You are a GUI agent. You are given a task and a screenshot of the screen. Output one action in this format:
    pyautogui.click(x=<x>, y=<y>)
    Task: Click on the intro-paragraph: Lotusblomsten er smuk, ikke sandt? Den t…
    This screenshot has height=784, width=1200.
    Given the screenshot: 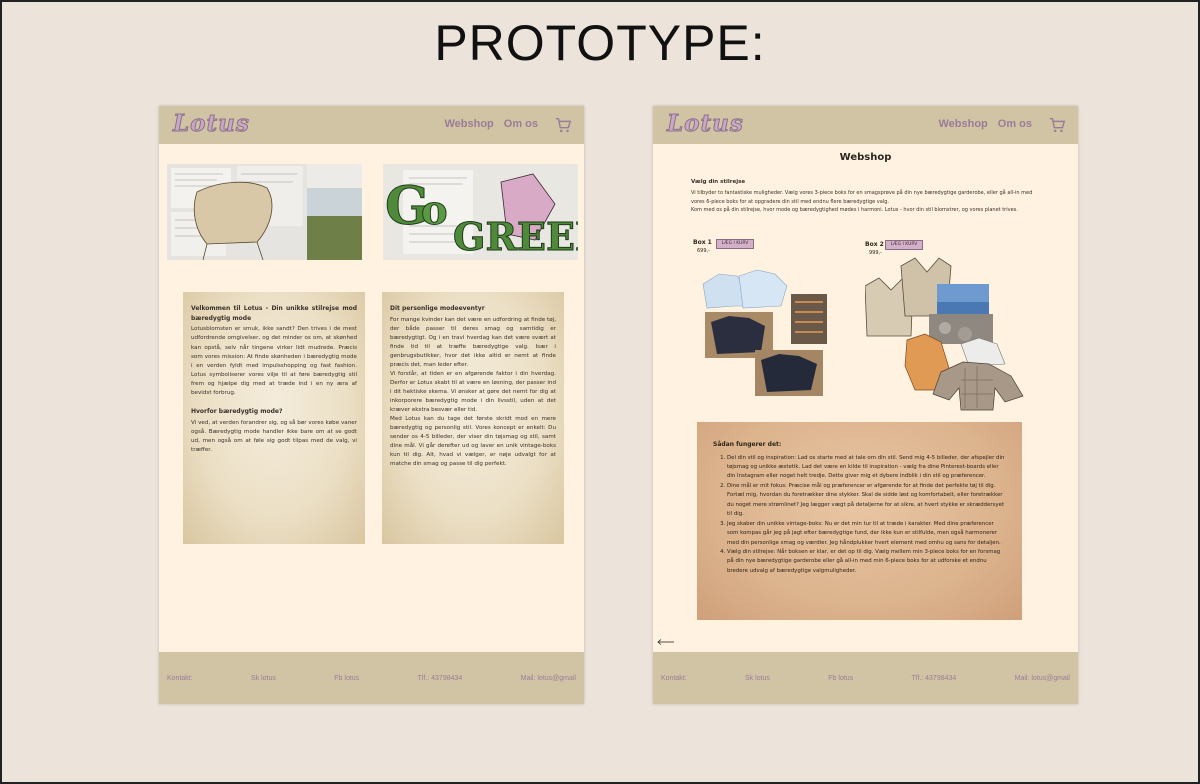 What is the action you would take?
    pyautogui.click(x=274, y=361)
    